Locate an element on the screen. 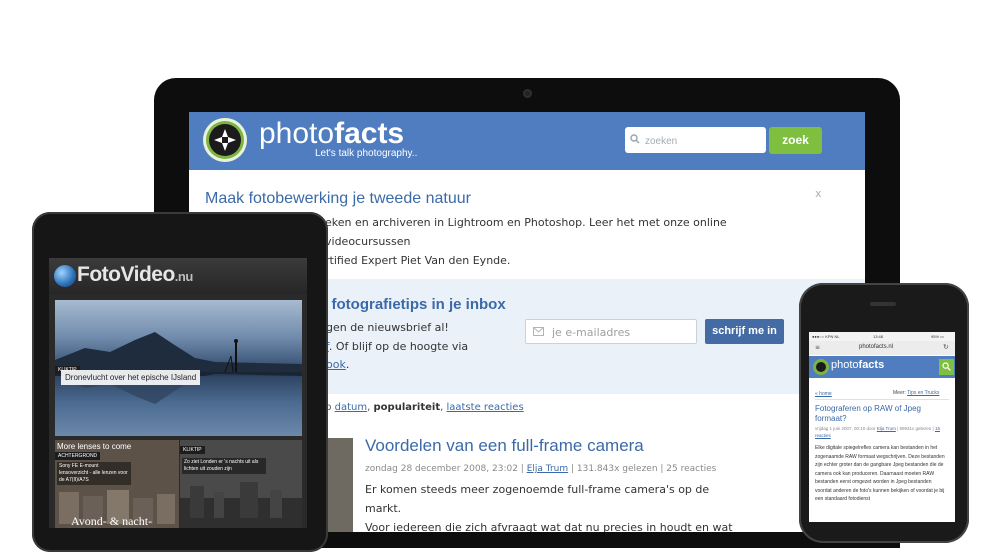 The image size is (1000, 552). search-button: zoek is located at coordinates (795, 140).